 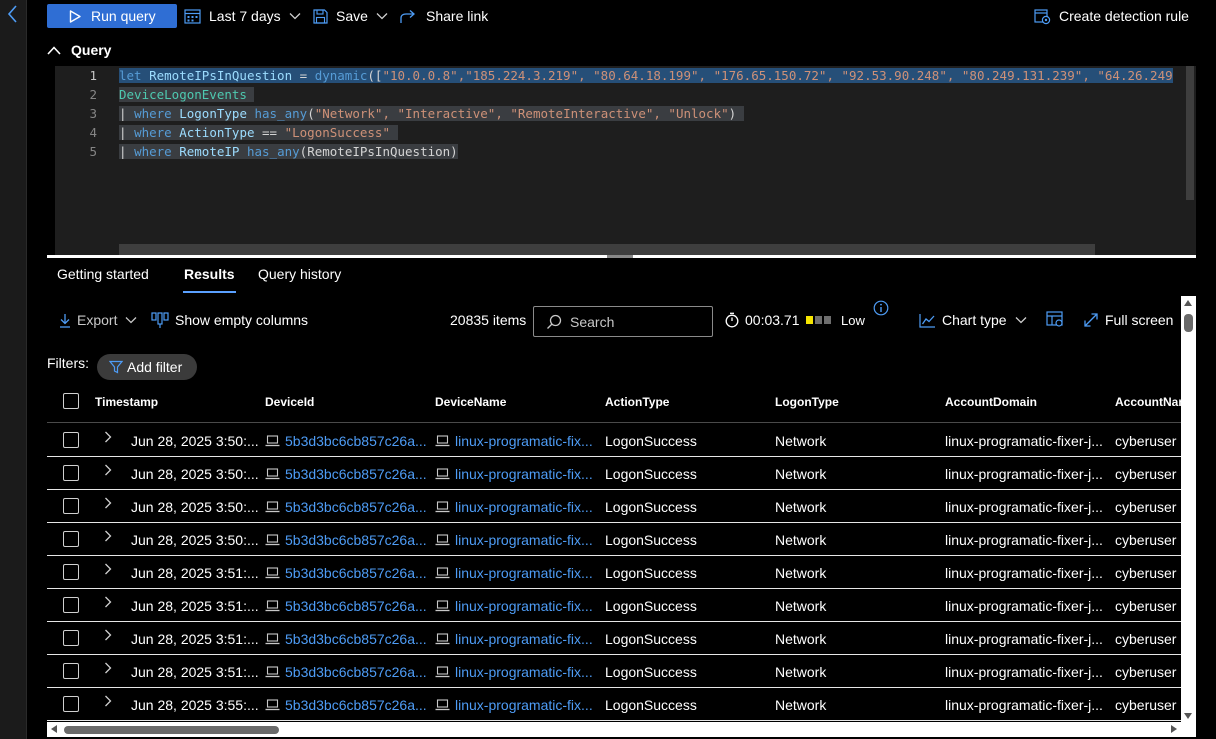 What do you see at coordinates (126, 402) in the screenshot?
I see `column-header: Timestamp` at bounding box center [126, 402].